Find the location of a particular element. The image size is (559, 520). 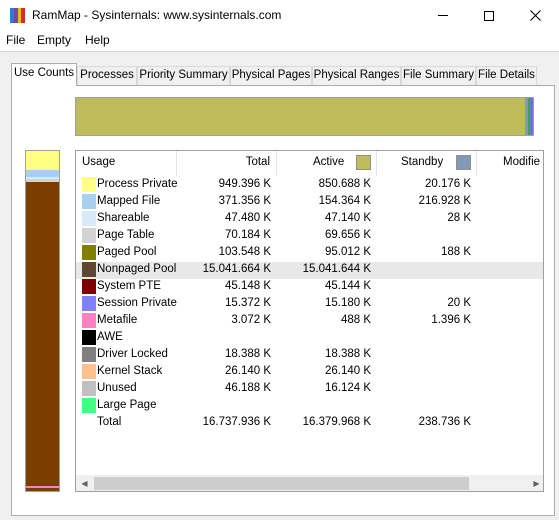

cell-usage: Process Private is located at coordinates (137, 184).